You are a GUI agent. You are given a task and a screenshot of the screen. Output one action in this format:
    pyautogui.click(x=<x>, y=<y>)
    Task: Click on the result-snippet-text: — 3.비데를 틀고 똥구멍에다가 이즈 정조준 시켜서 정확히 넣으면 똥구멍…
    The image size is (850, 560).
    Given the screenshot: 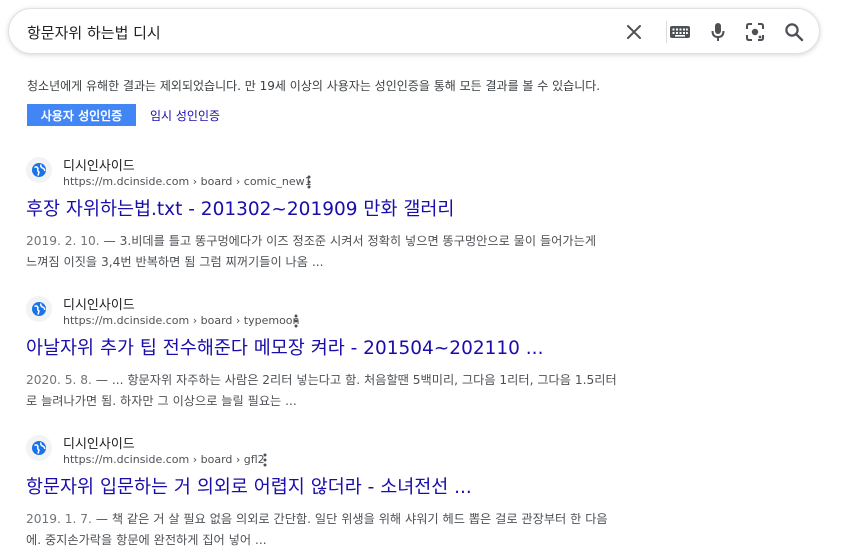 What is the action you would take?
    pyautogui.click(x=348, y=241)
    